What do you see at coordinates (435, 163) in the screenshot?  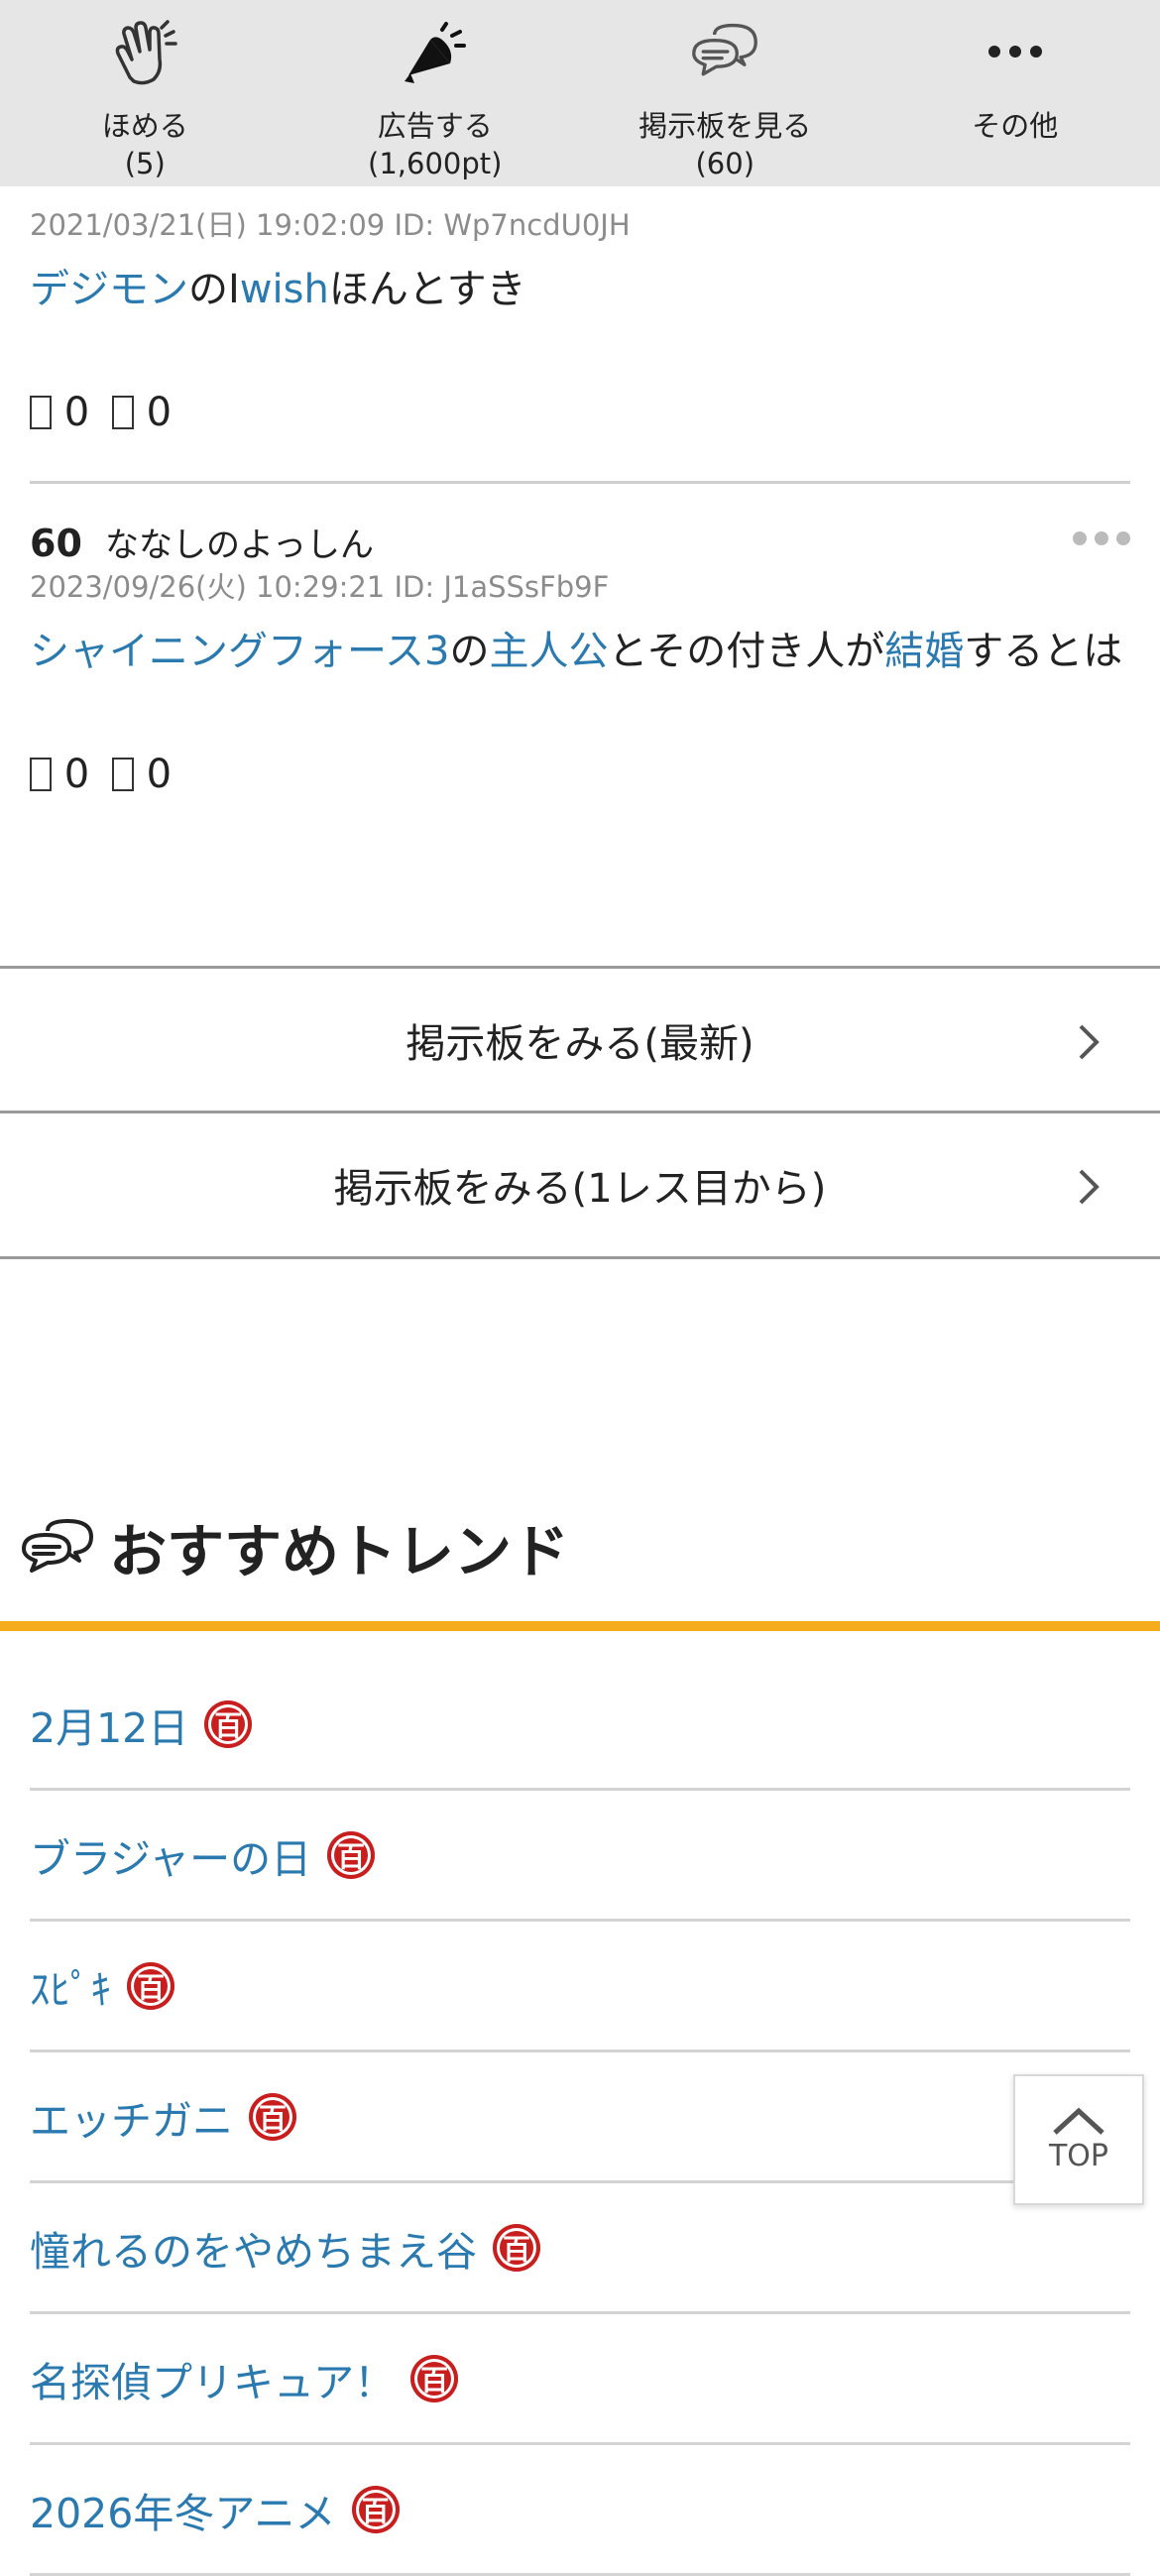 I see `advertise-points: (1,600pt)` at bounding box center [435, 163].